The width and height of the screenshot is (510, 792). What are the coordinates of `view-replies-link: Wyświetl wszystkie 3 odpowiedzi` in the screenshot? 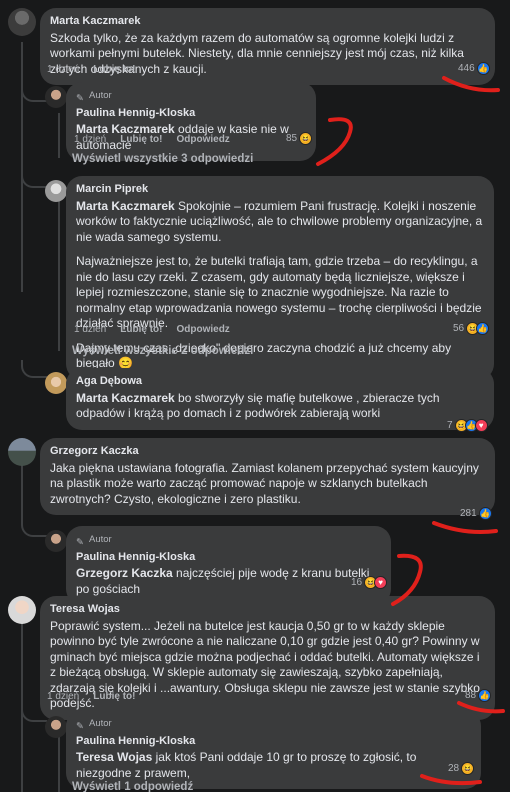 It's located at (162, 159).